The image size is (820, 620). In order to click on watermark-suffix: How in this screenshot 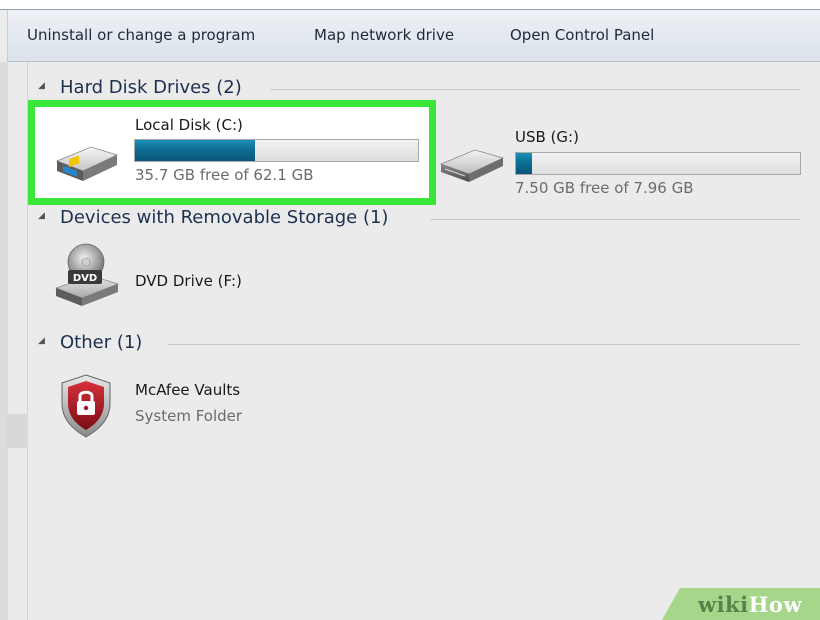, I will do `click(775, 604)`.